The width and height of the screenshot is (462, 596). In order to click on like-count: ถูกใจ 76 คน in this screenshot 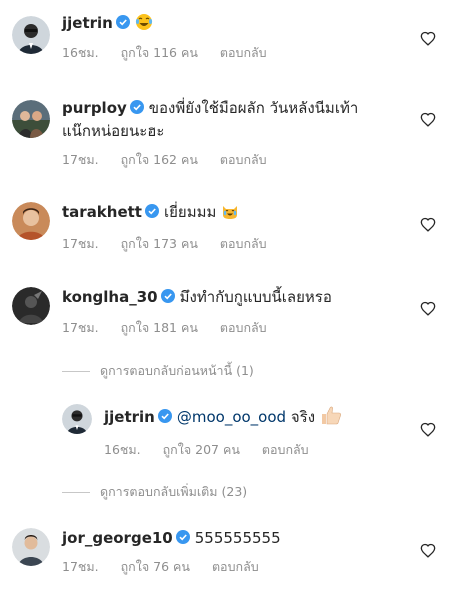, I will do `click(155, 567)`.